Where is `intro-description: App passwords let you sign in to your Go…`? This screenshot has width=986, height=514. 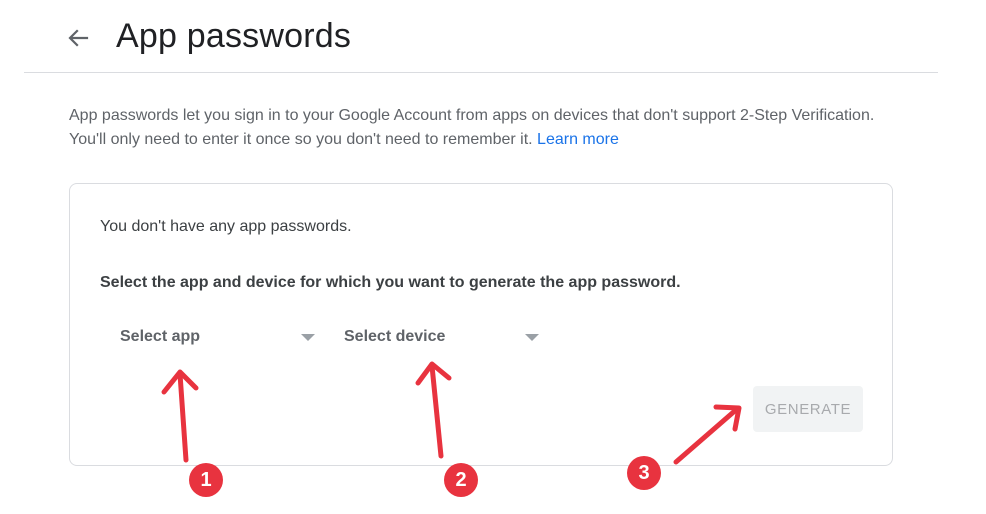
intro-description: App passwords let you sign in to your Go… is located at coordinates (484, 128).